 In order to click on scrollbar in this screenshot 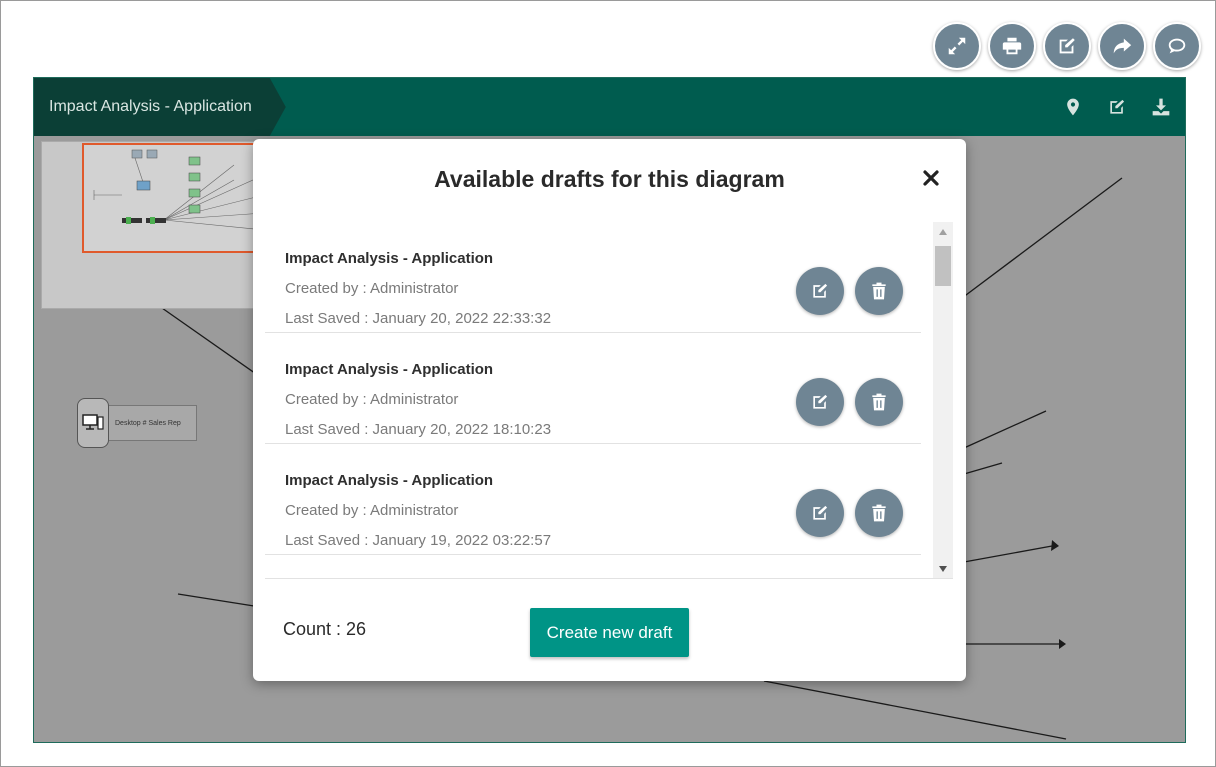, I will do `click(943, 400)`.